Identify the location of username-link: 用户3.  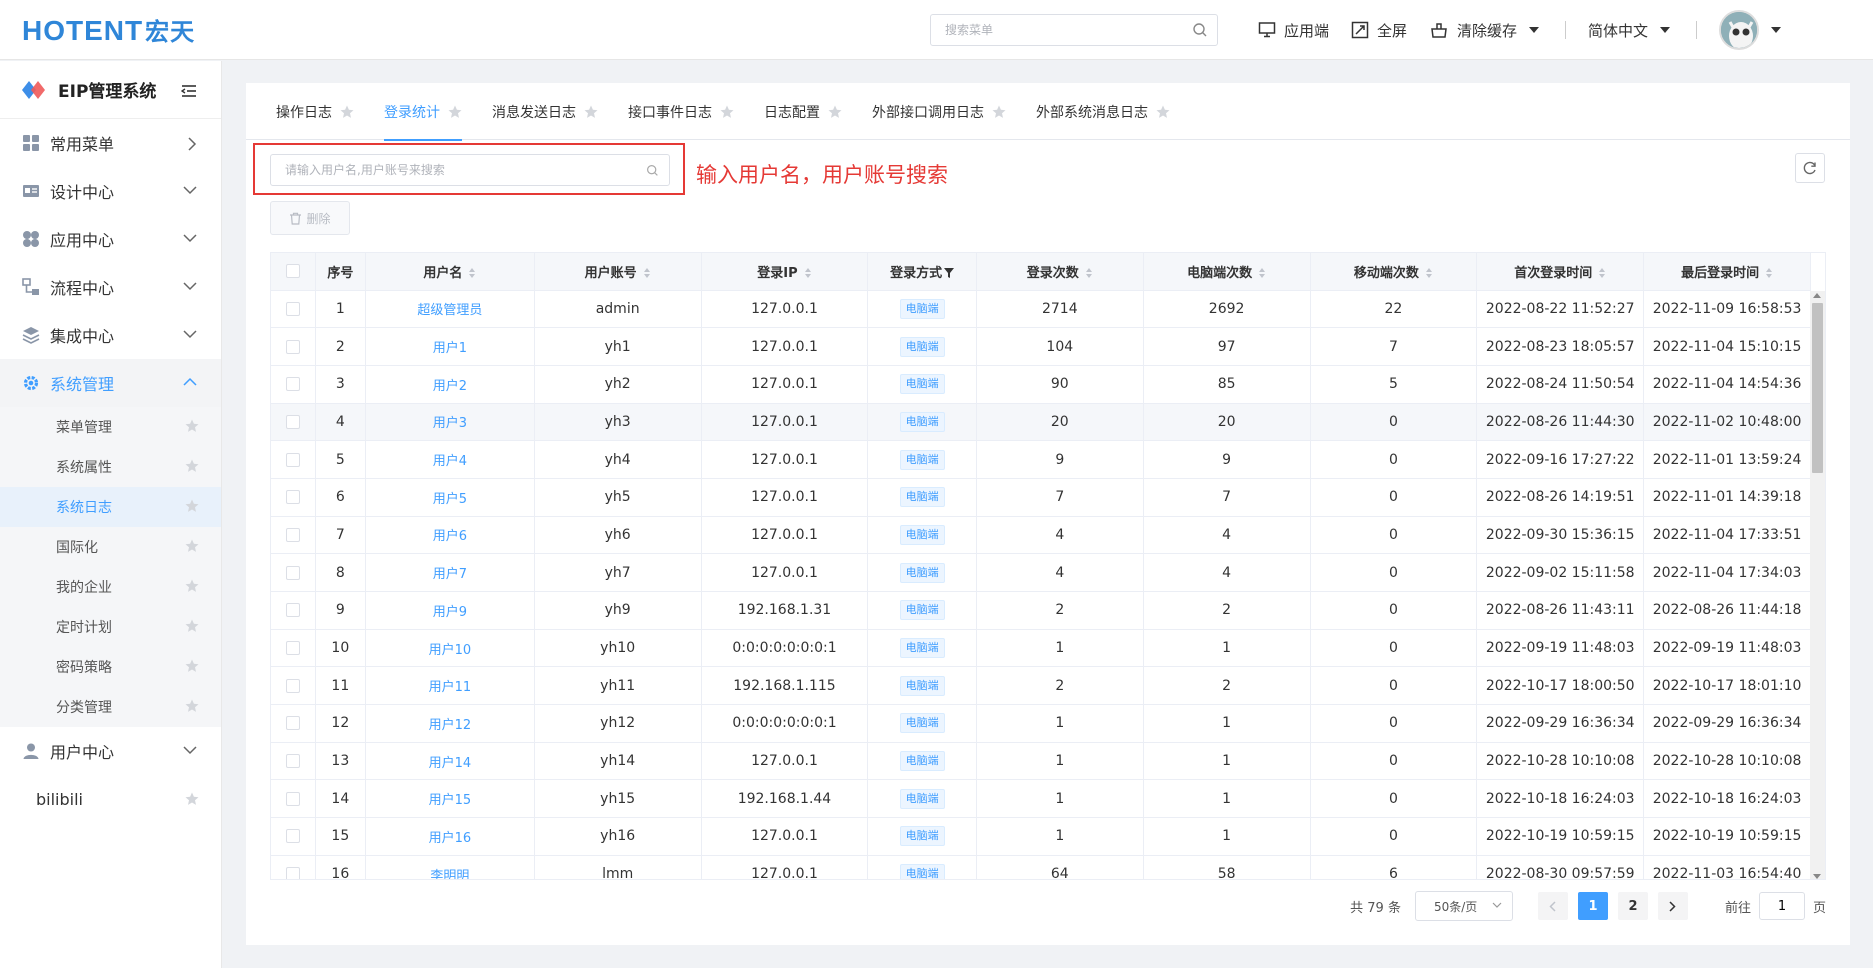
(450, 423).